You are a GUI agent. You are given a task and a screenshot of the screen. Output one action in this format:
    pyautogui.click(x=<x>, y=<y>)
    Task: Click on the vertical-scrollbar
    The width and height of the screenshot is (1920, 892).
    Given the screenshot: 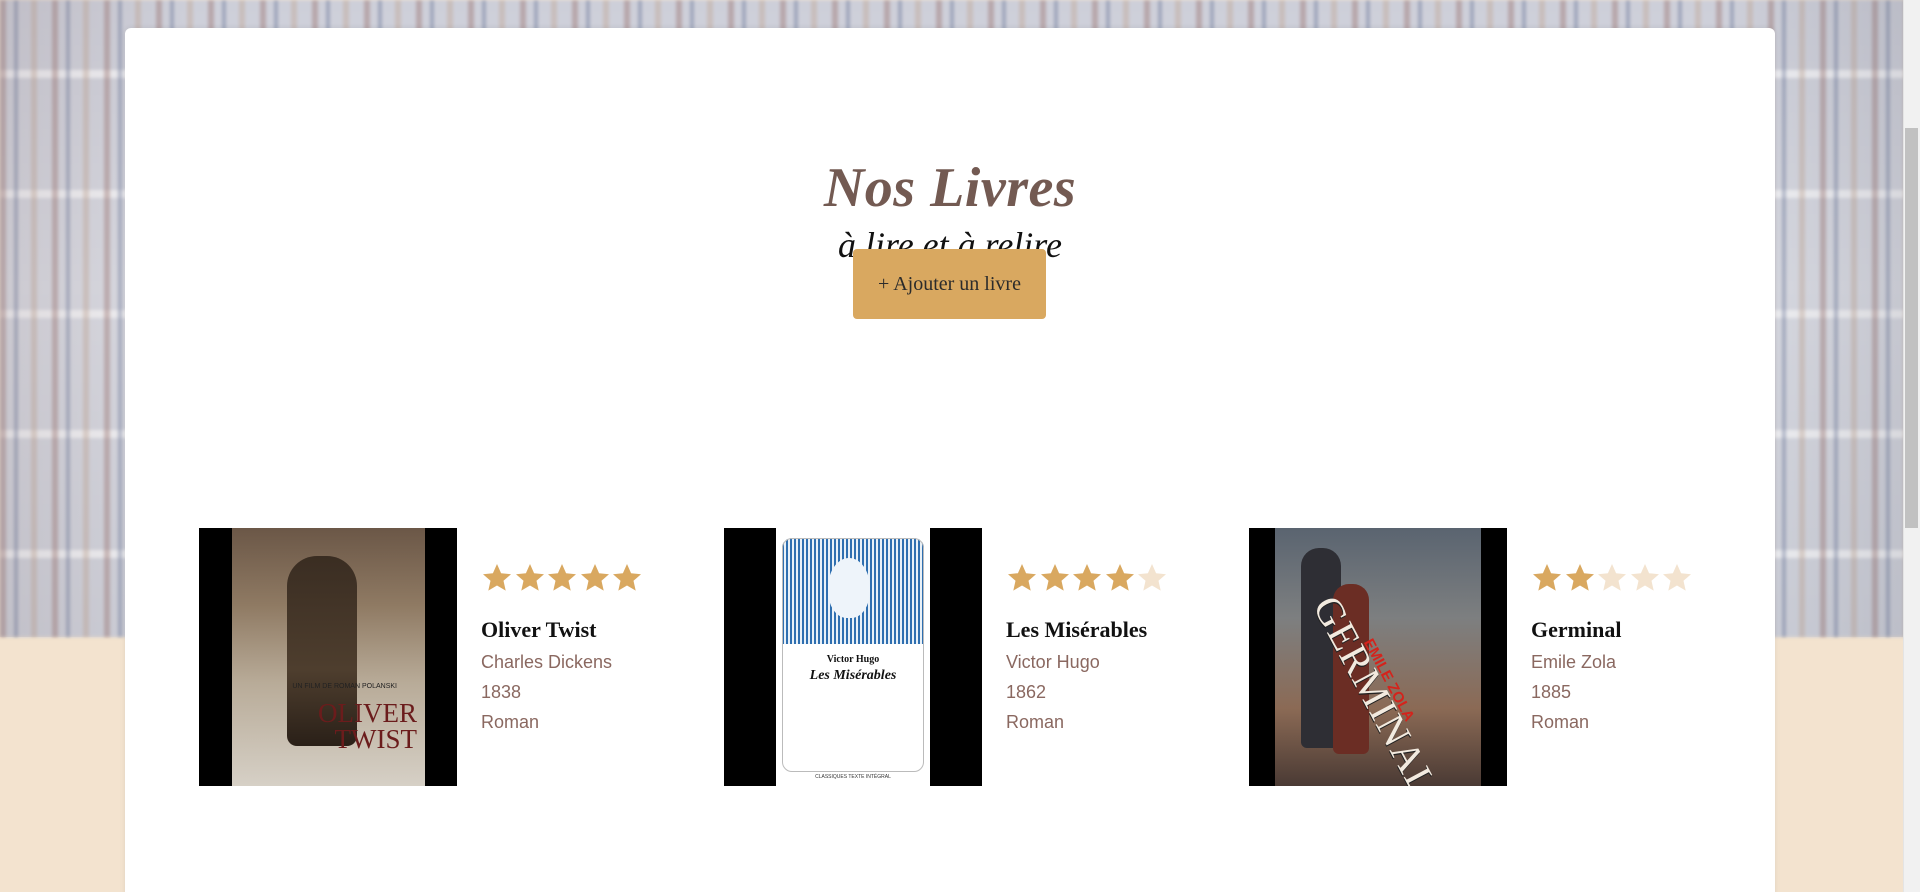 What is the action you would take?
    pyautogui.click(x=1911, y=446)
    